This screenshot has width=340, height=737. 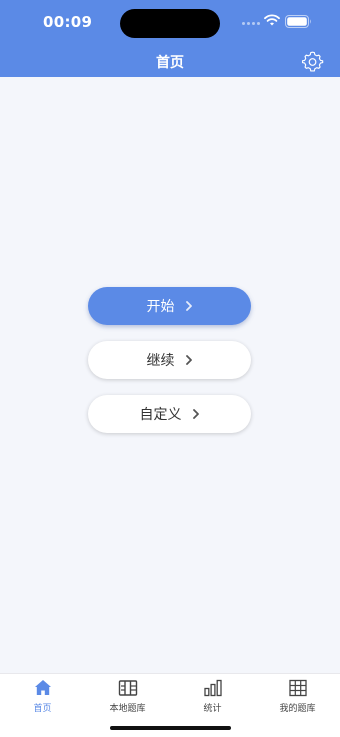 What do you see at coordinates (127, 709) in the screenshot?
I see `tab-local-bank-label: 本地题库` at bounding box center [127, 709].